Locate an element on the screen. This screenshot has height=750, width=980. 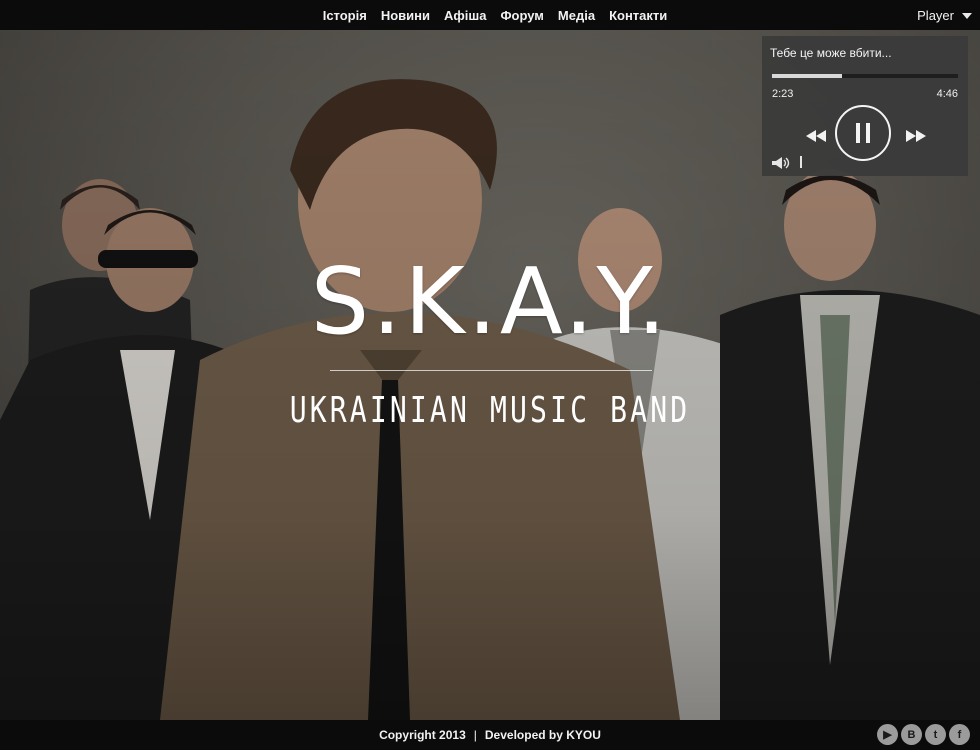
rewind-button is located at coordinates (816, 138).